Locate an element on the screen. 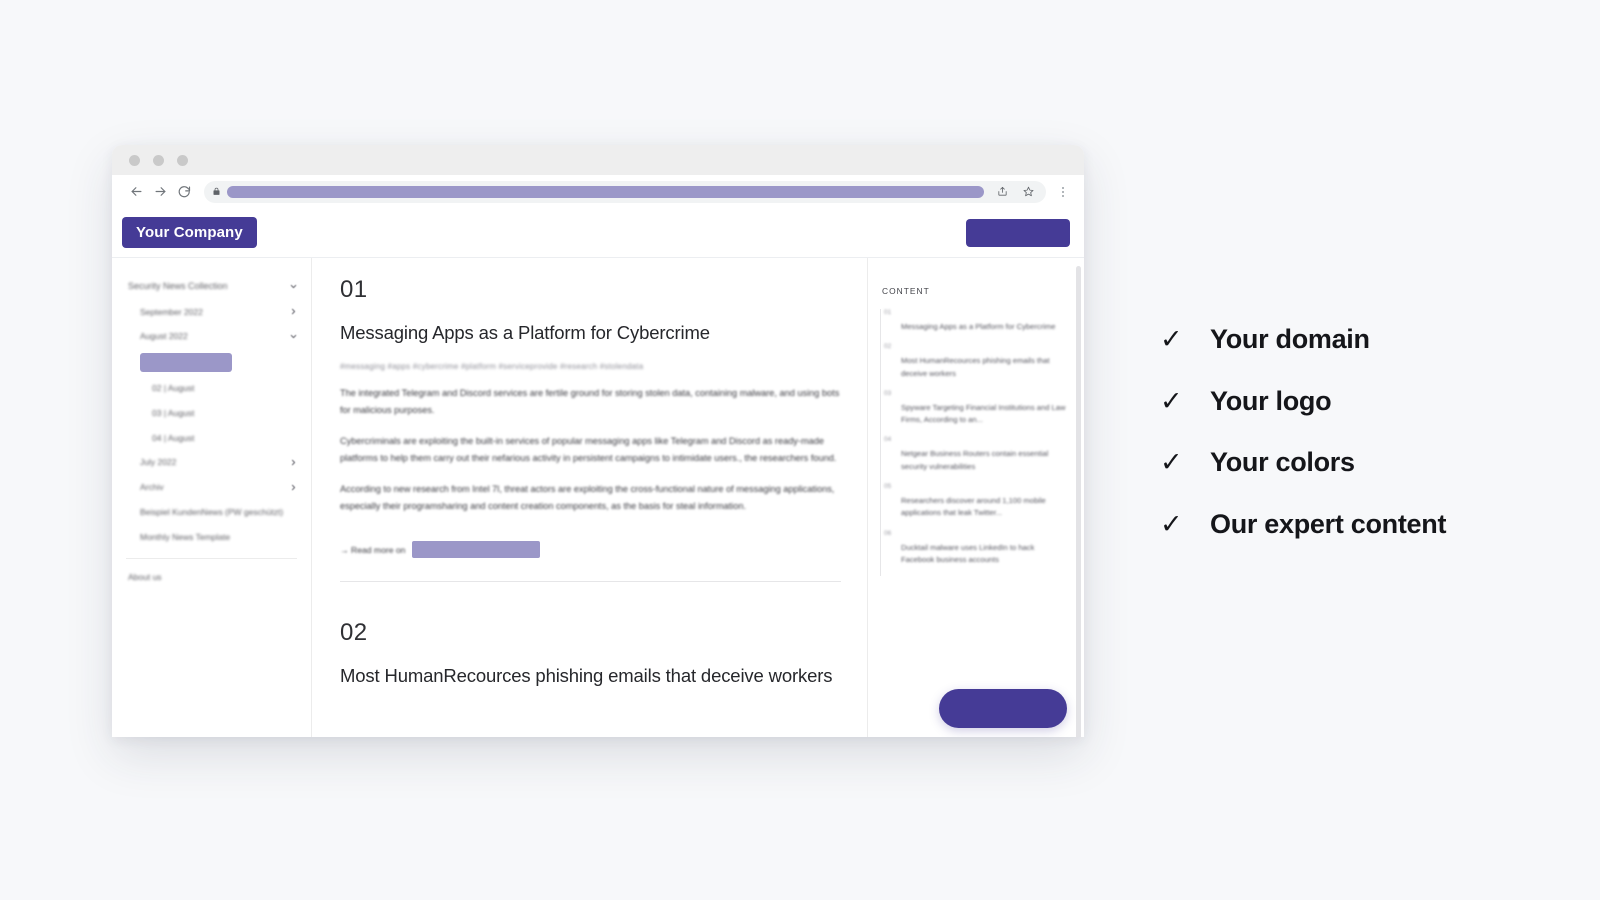 Image resolution: width=1600 pixels, height=900 pixels. article-index: 01 is located at coordinates (354, 289).